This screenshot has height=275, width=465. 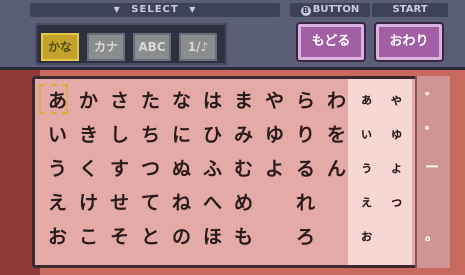 I want to click on mark-key: ゛, so click(x=432, y=100).